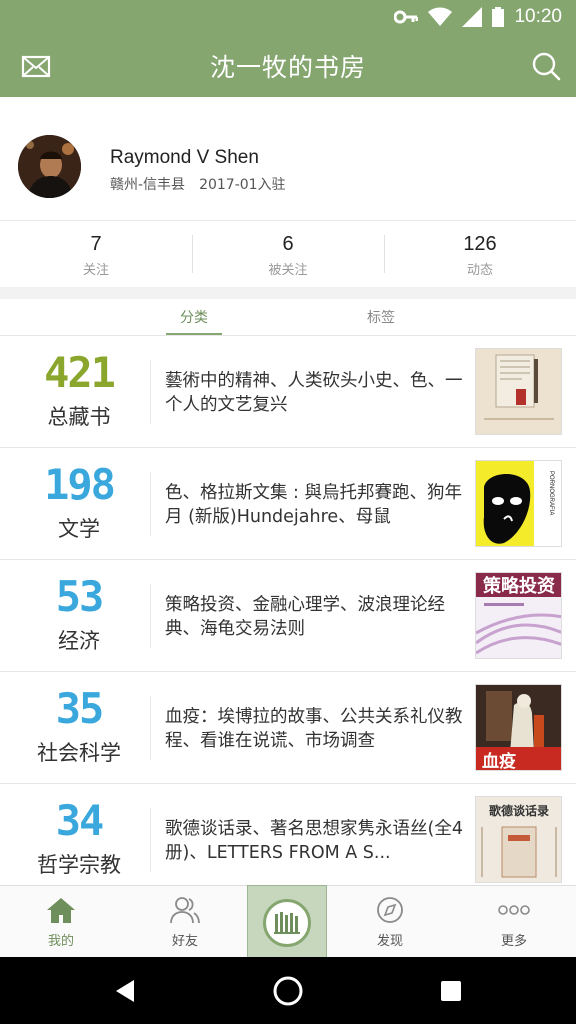  I want to click on nav-item-friends: 好友, so click(185, 921).